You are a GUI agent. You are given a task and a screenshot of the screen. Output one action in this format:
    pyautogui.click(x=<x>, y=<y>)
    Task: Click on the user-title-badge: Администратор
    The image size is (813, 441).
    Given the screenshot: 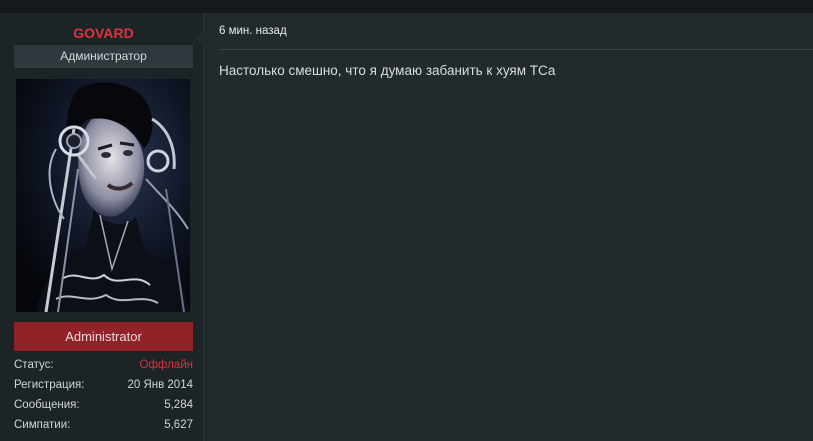 What is the action you would take?
    pyautogui.click(x=103, y=56)
    